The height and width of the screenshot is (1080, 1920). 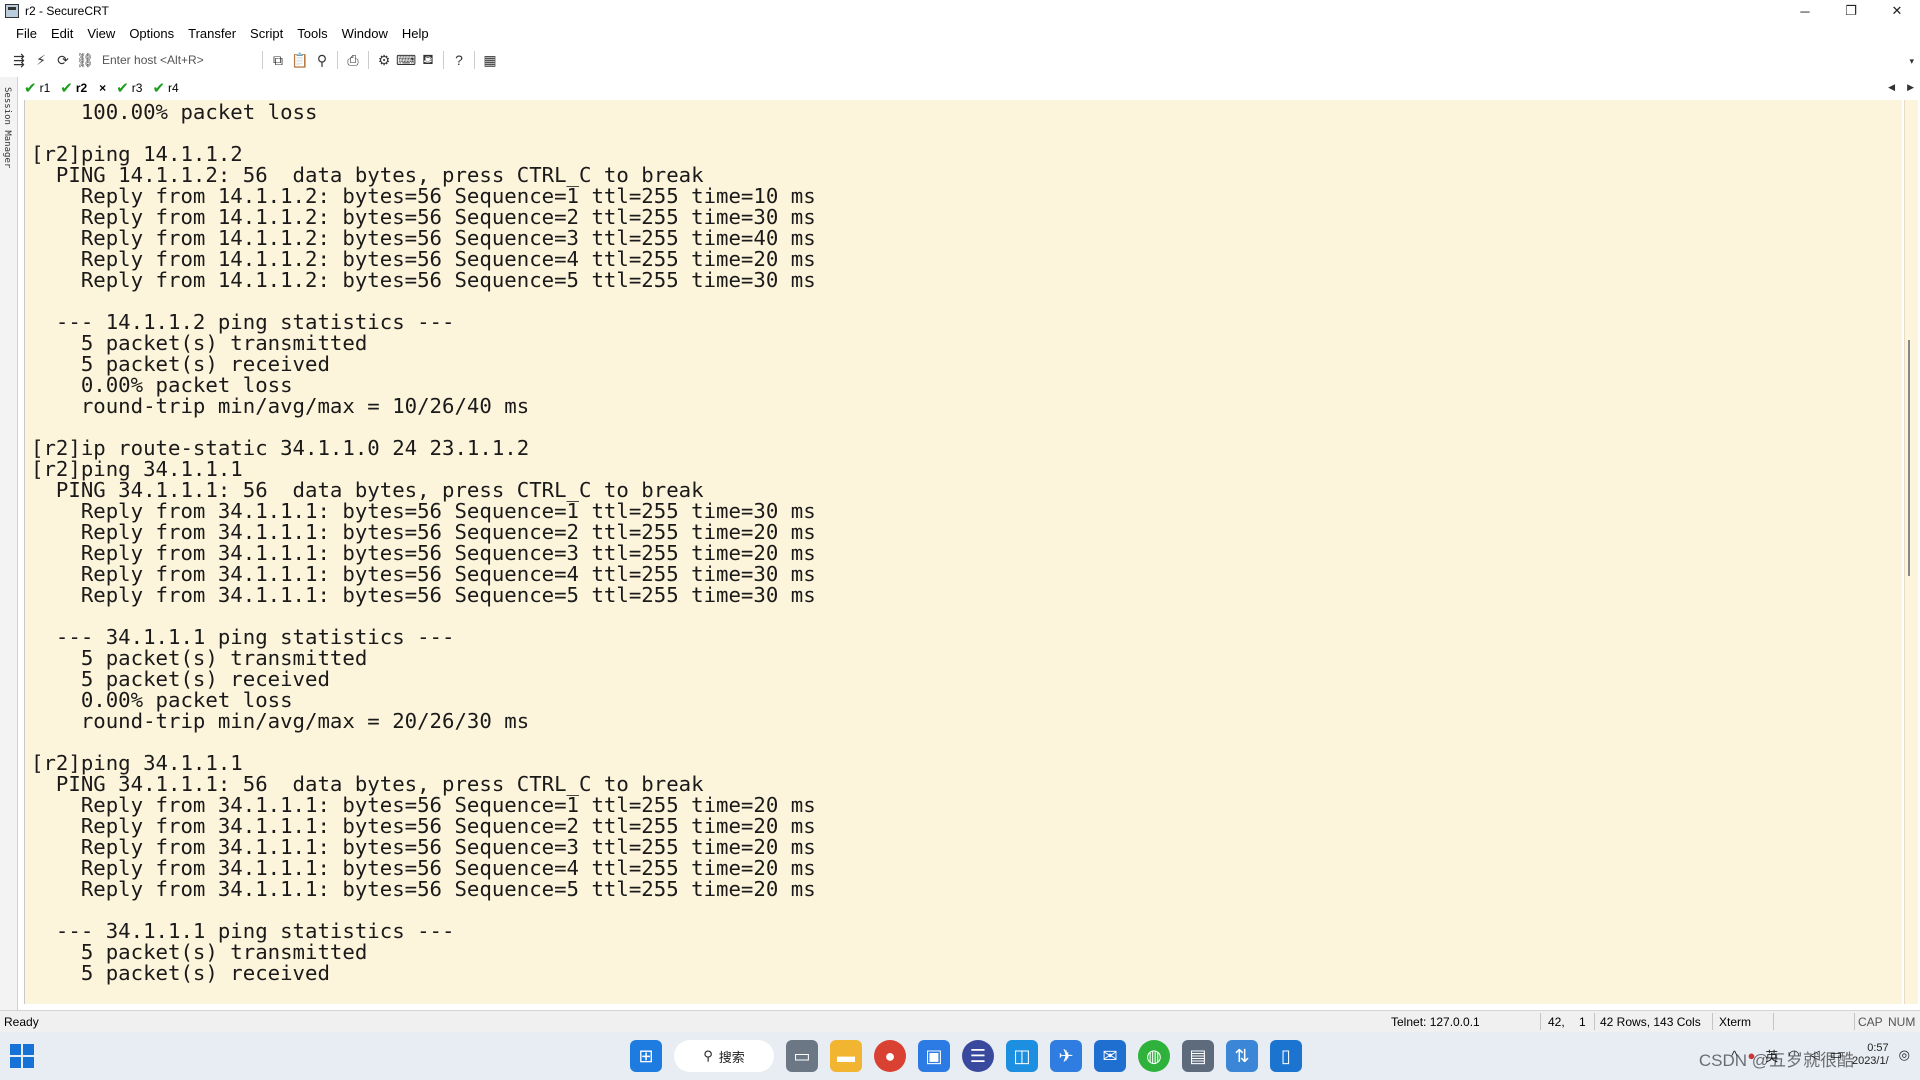 What do you see at coordinates (243, 322) in the screenshot?
I see `terminal-line: --- 14.1.1.2 ping statistics ---` at bounding box center [243, 322].